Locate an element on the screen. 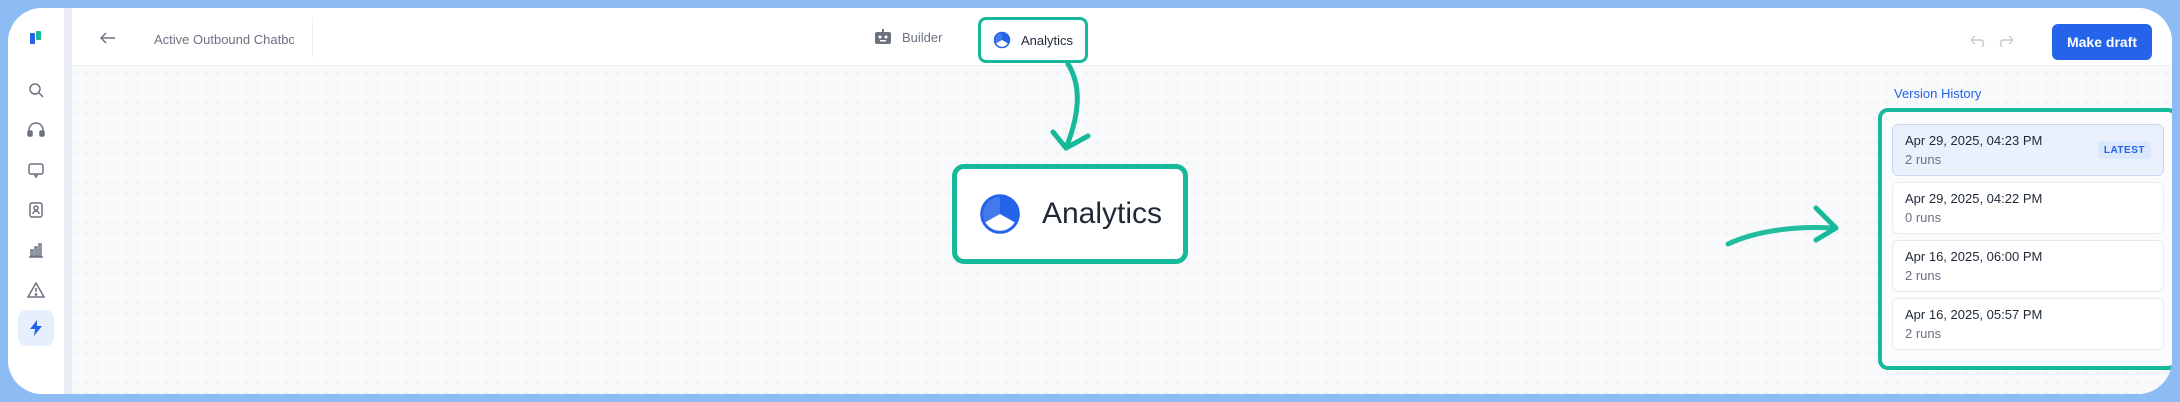 Image resolution: width=2180 pixels, height=402 pixels. version-item: Apr 16, 2025, 06:00 PM 2 runs is located at coordinates (2028, 266).